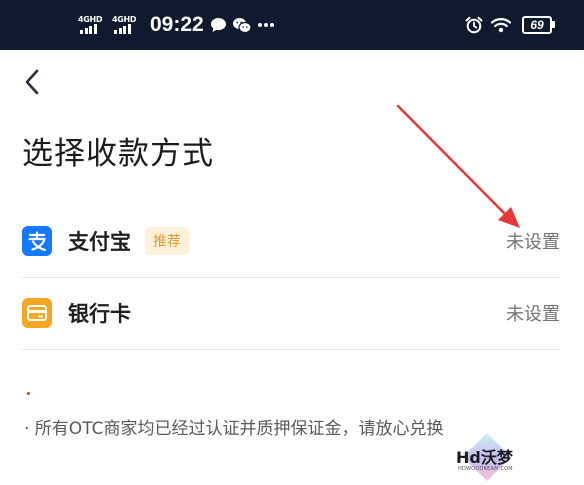  What do you see at coordinates (118, 154) in the screenshot?
I see `page-title: 选择收款方式` at bounding box center [118, 154].